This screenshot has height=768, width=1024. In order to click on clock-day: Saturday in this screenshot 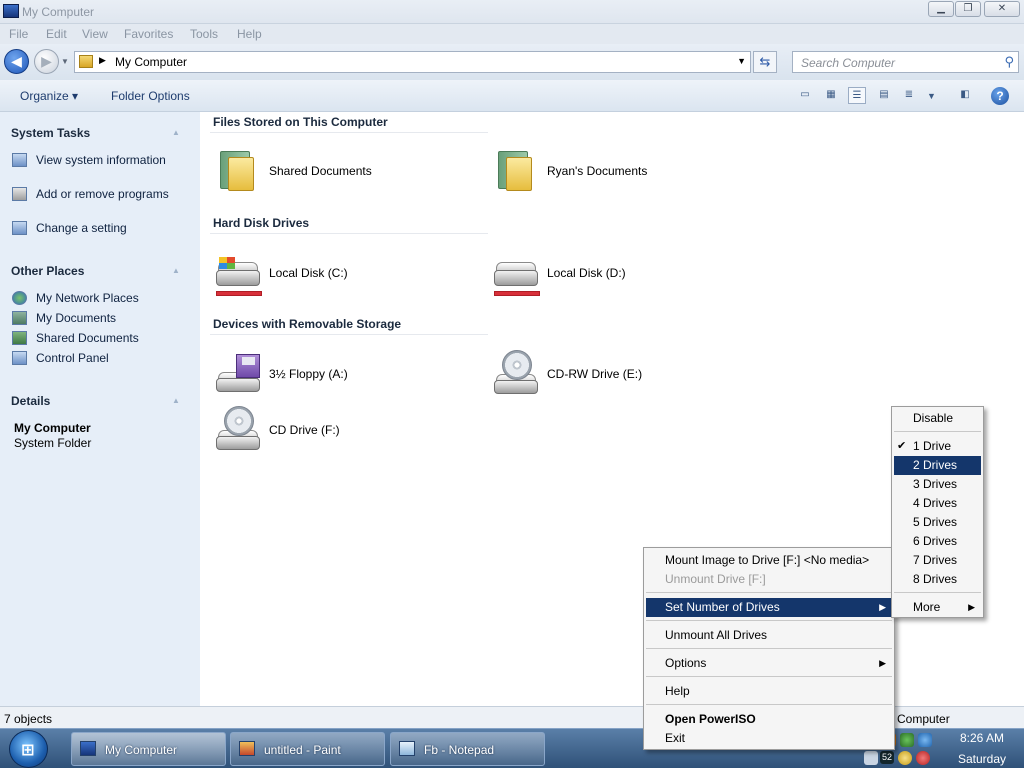, I will do `click(982, 759)`.